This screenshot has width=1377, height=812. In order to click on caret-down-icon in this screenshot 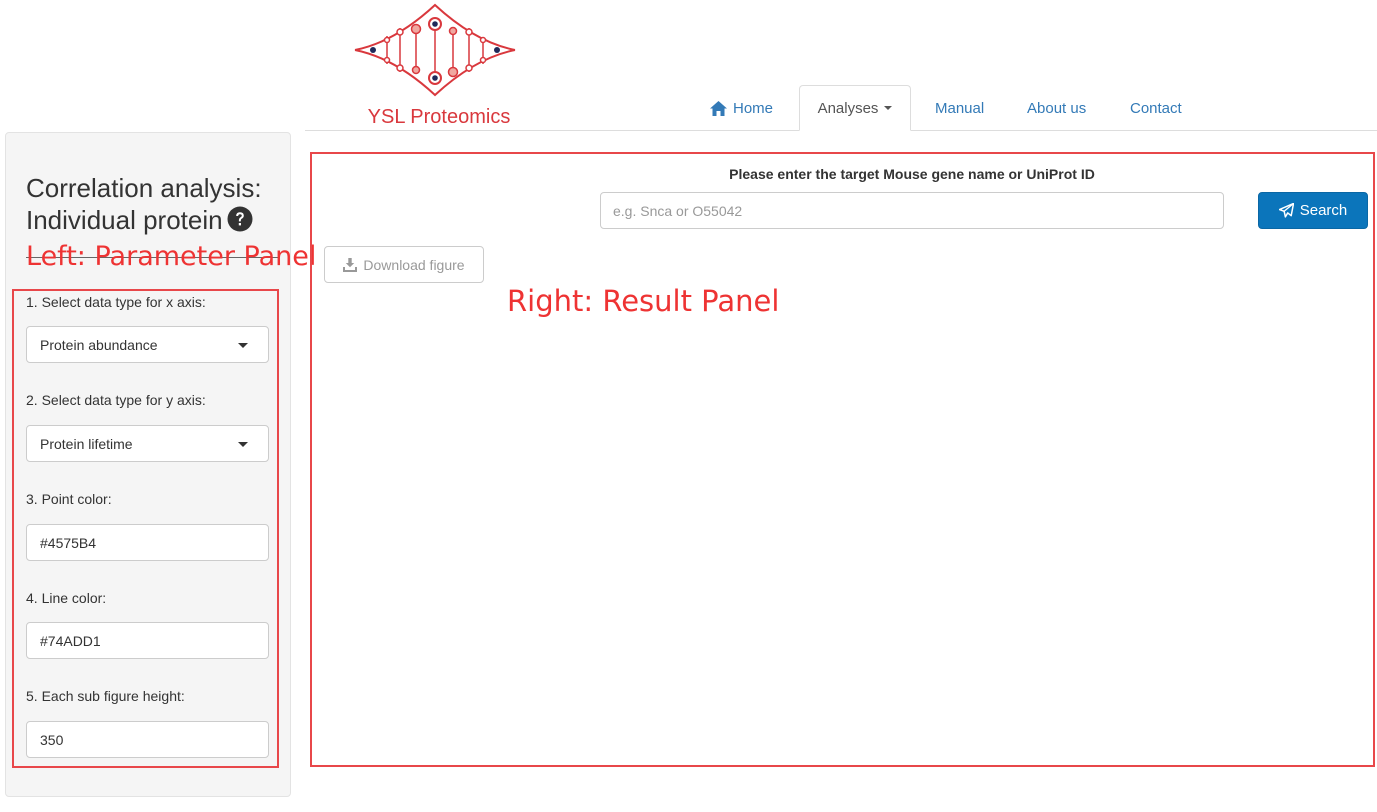, I will do `click(888, 108)`.